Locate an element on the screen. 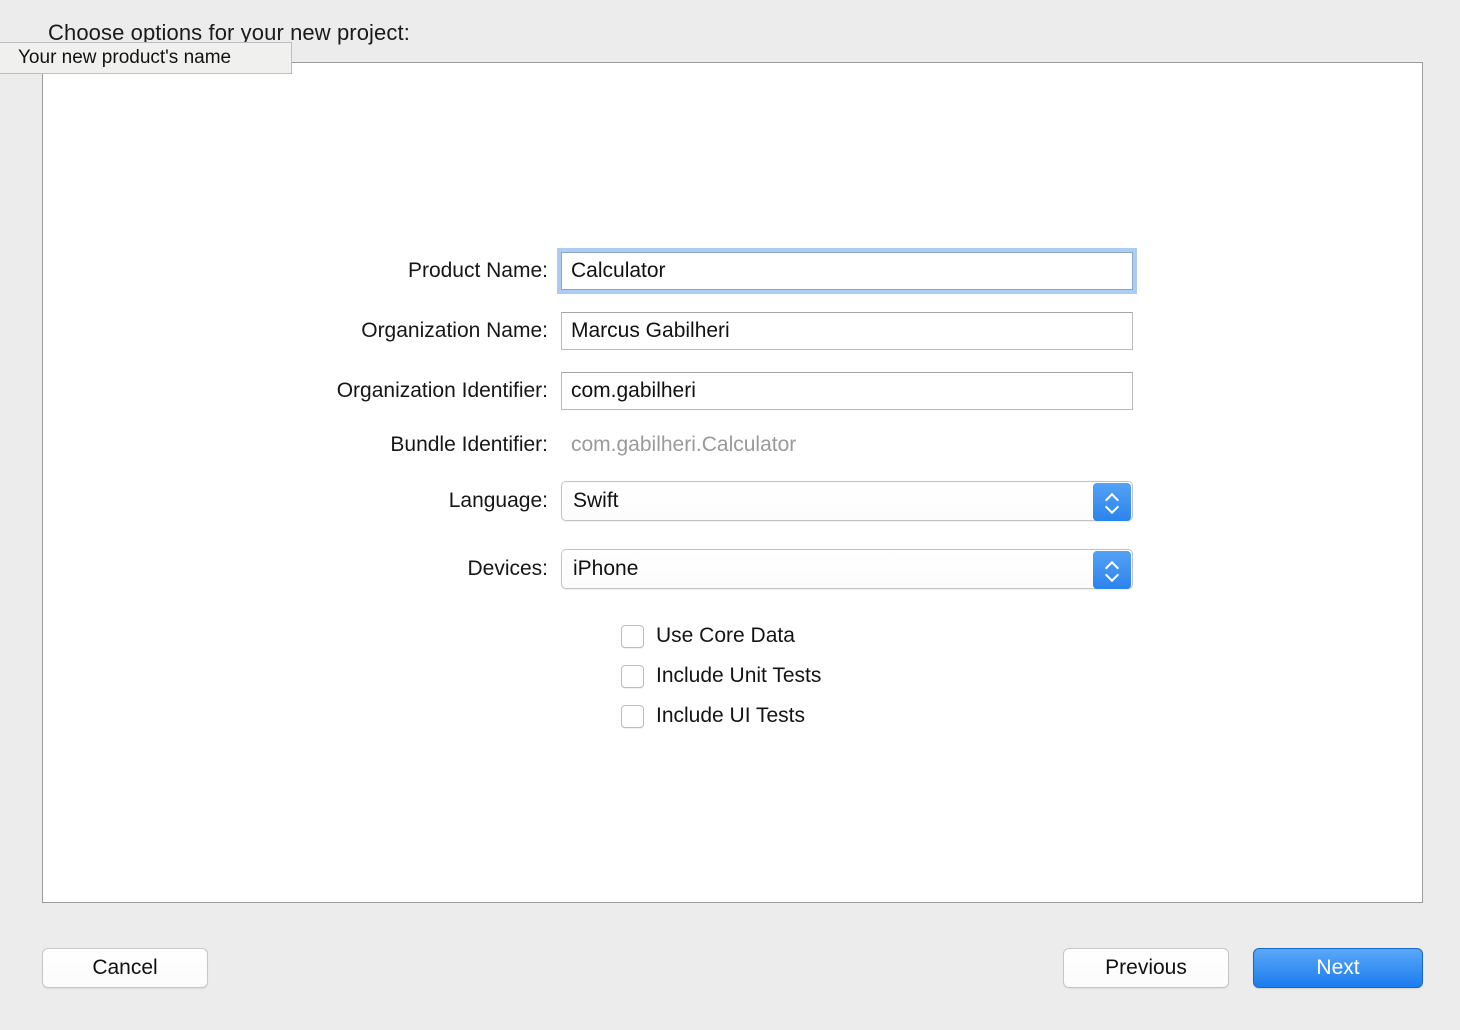 The width and height of the screenshot is (1460, 1030). field-label: Organization Name: is located at coordinates (454, 330).